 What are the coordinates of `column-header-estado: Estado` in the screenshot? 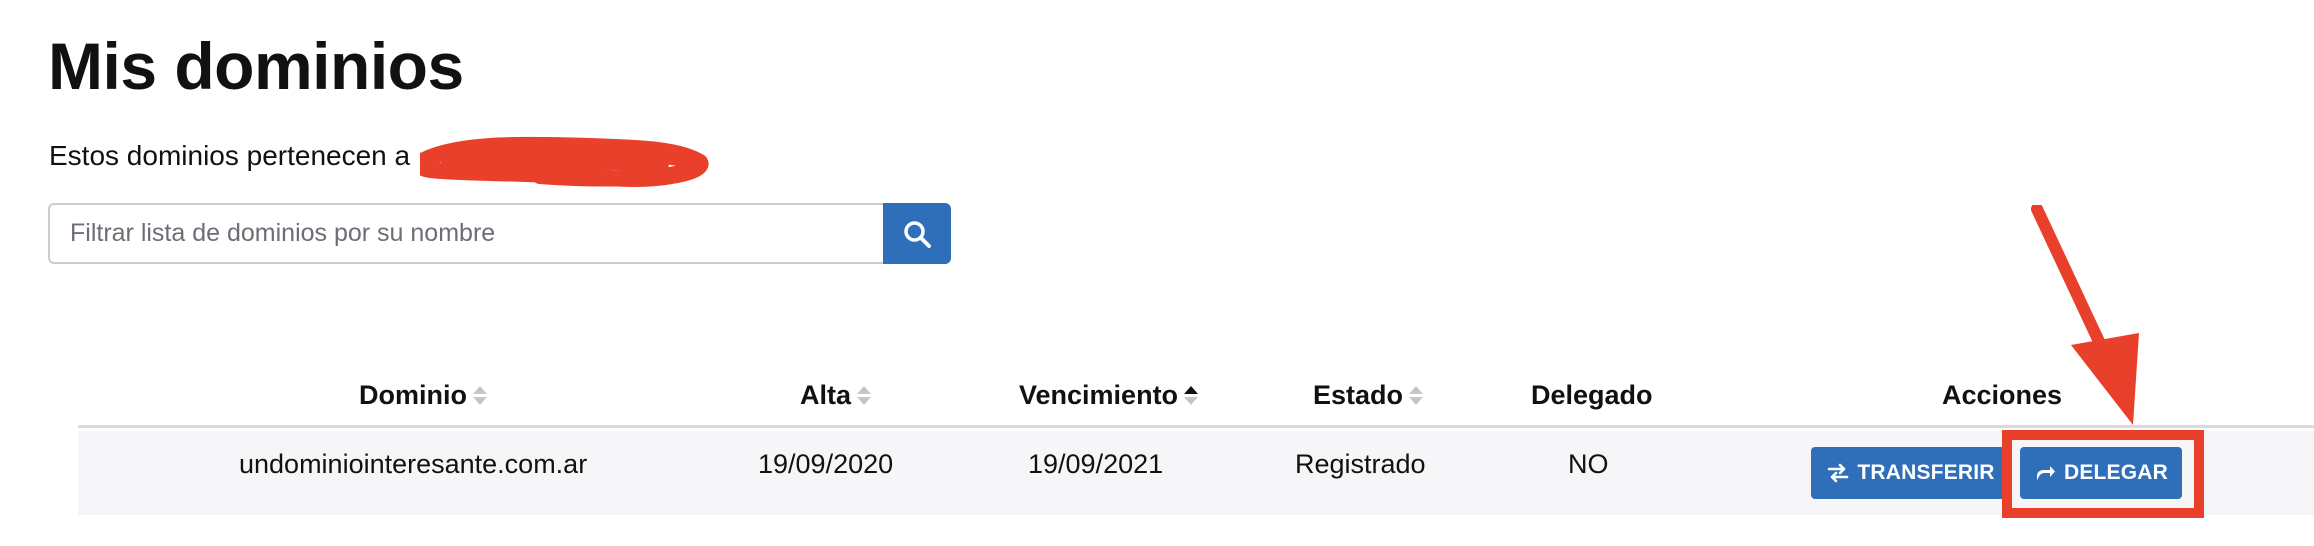 It's located at (1368, 395).